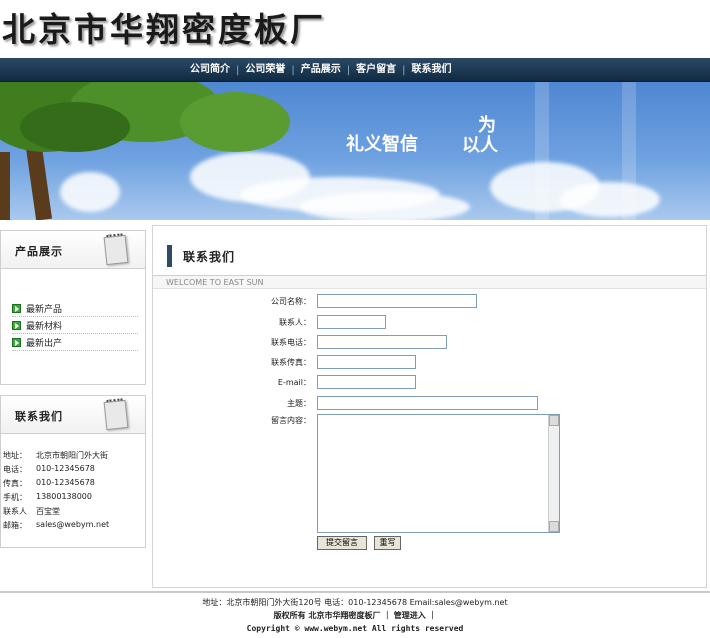  Describe the element at coordinates (366, 382) in the screenshot. I see `email-input` at that location.